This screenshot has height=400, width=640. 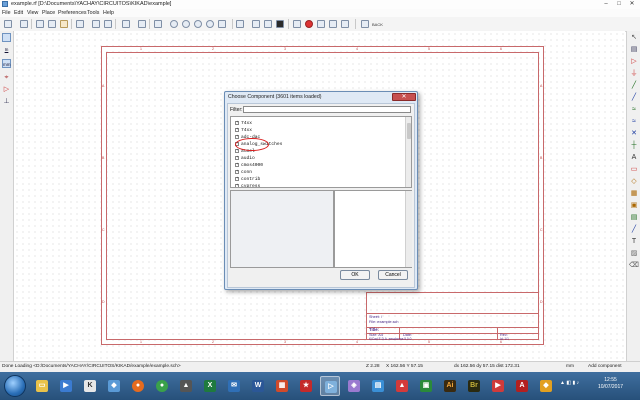 What do you see at coordinates (6, 63) in the screenshot?
I see `units-mm-button: mm` at bounding box center [6, 63].